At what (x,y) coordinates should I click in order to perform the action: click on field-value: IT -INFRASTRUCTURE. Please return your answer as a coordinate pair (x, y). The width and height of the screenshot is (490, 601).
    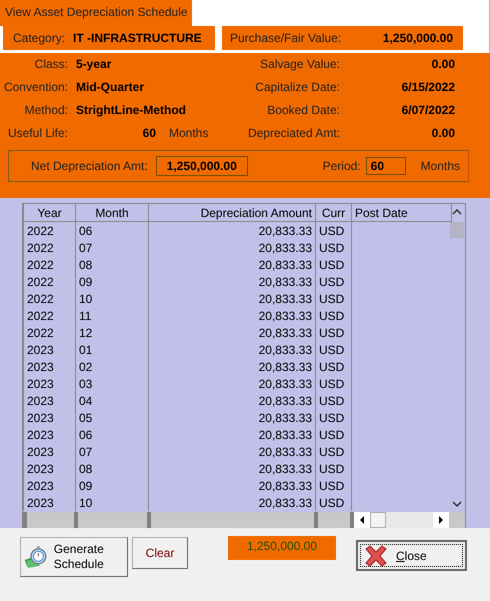
    Looking at the image, I should click on (137, 38).